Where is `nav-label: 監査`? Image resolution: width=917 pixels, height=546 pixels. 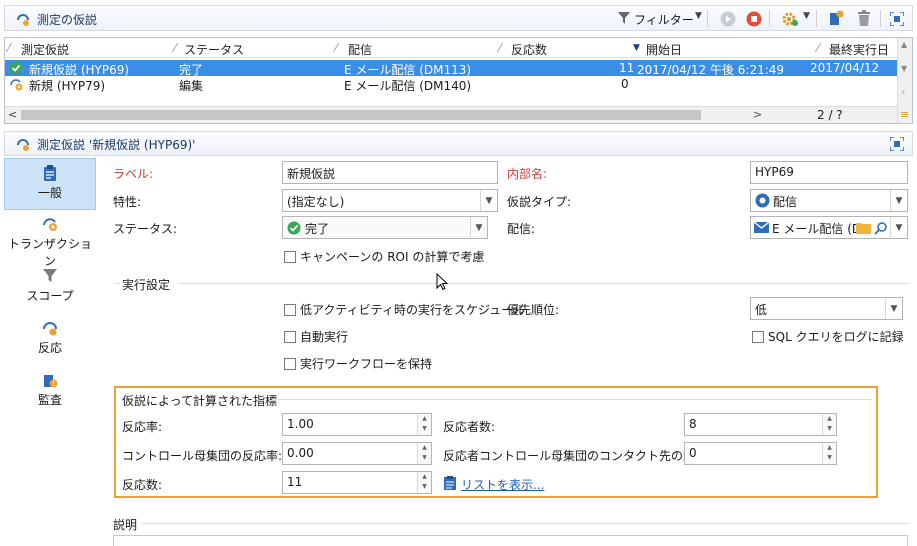
nav-label: 監査 is located at coordinates (49, 400).